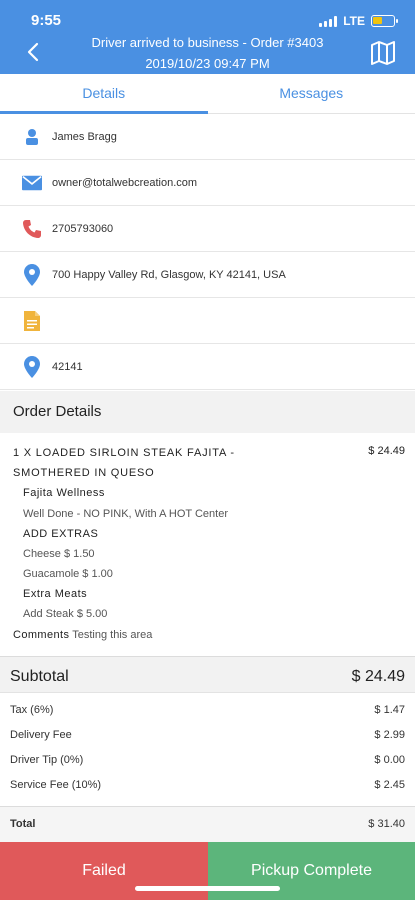 This screenshot has height=900, width=415. What do you see at coordinates (389, 735) in the screenshot?
I see `delivery-fee-value: $ 2.99` at bounding box center [389, 735].